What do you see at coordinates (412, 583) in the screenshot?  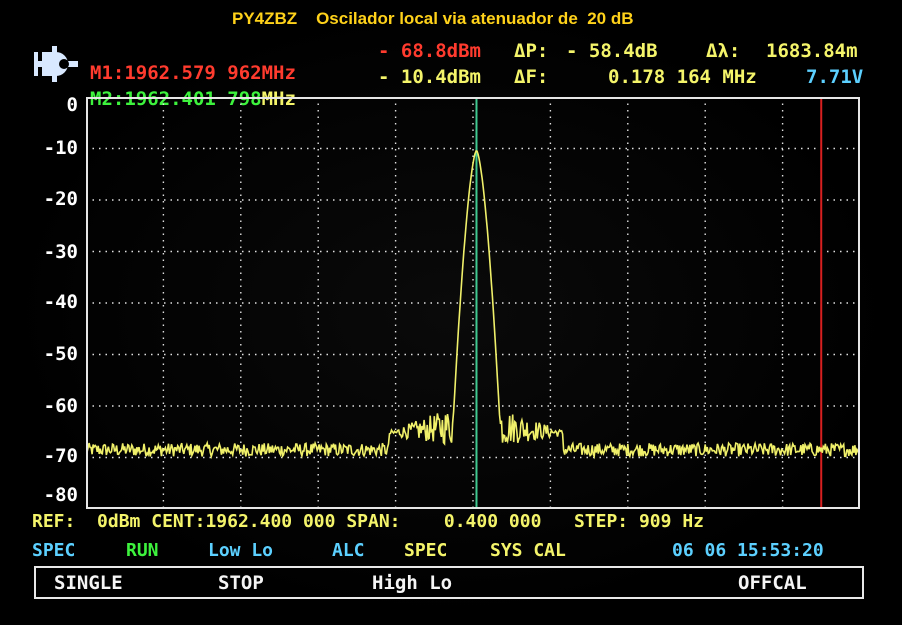 I see `softkey-high-lo-button: High Lo` at bounding box center [412, 583].